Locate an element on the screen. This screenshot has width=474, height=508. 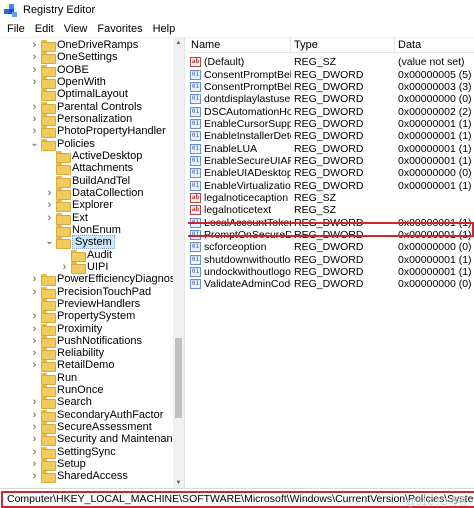
menu-file: File is located at coordinates (16, 29).